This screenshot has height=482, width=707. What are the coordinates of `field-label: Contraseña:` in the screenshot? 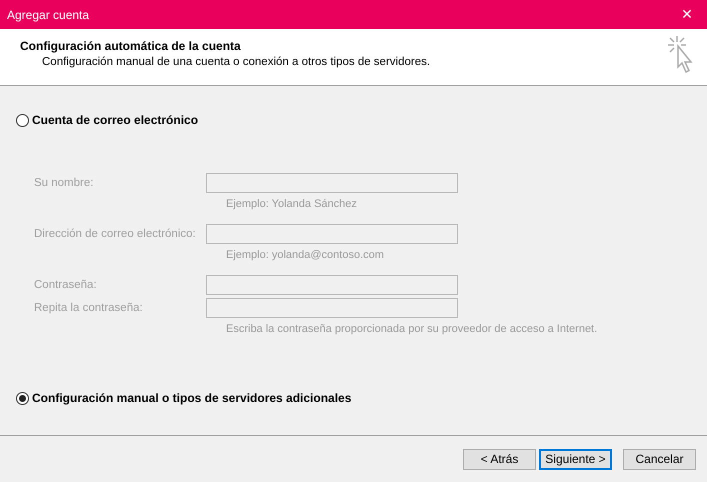 It's located at (66, 285).